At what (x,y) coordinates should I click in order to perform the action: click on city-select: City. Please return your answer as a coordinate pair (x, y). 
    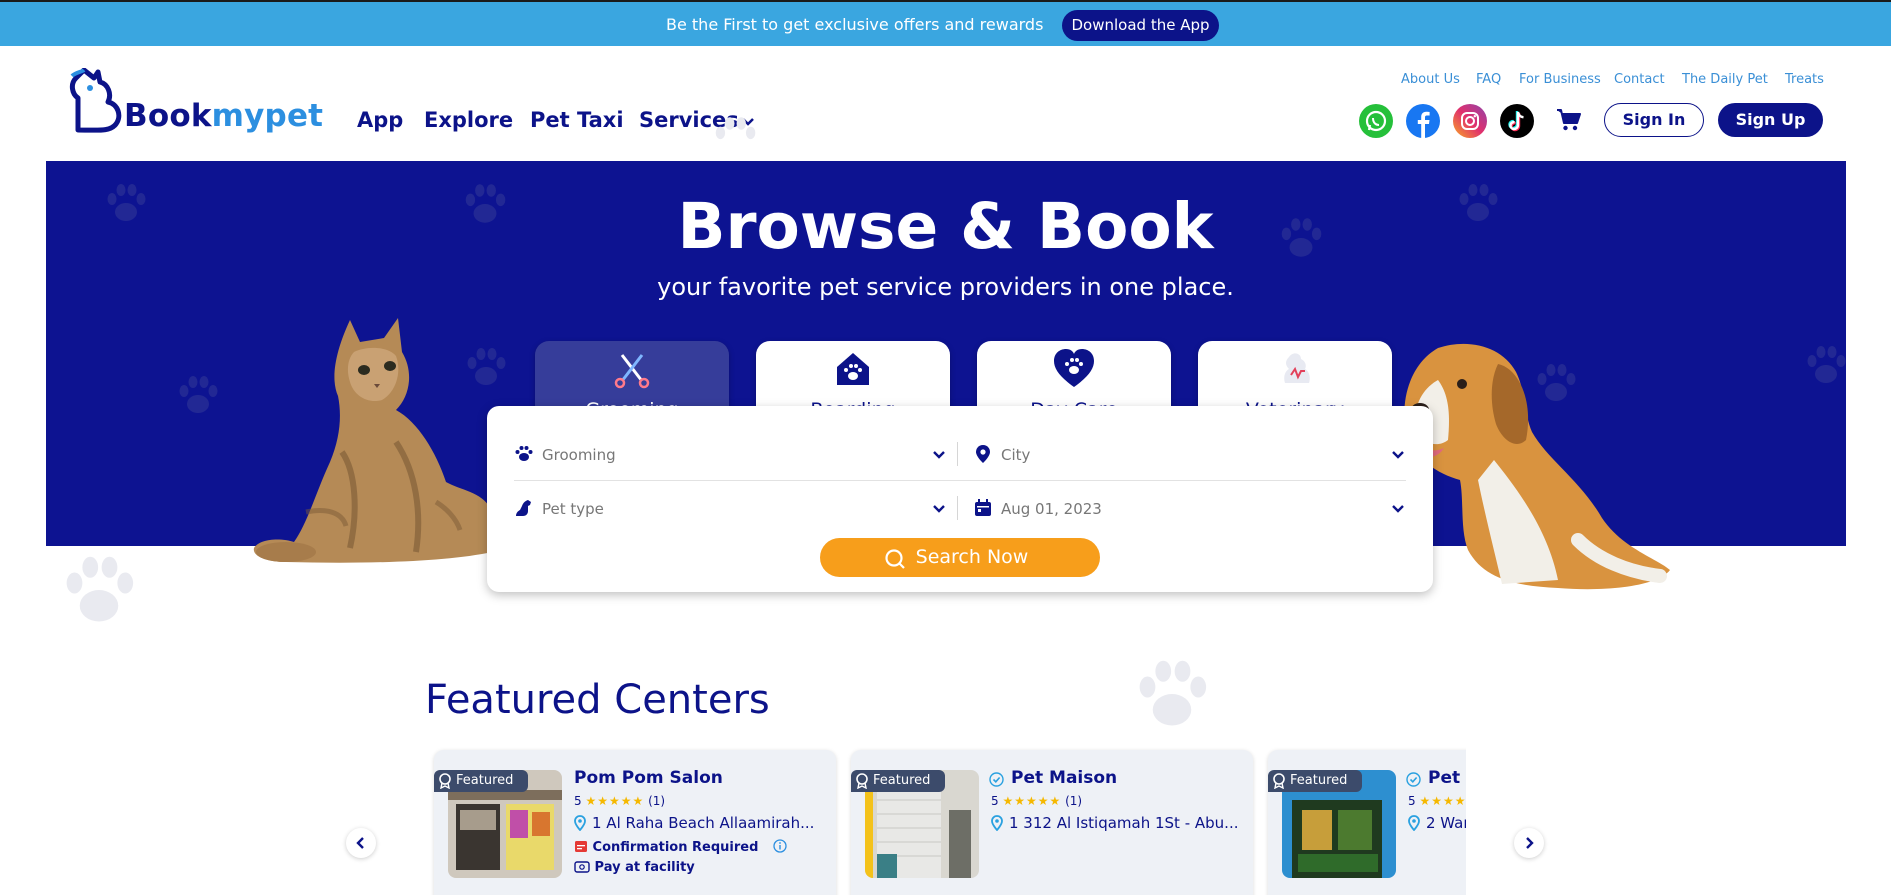
    Looking at the image, I should click on (1189, 454).